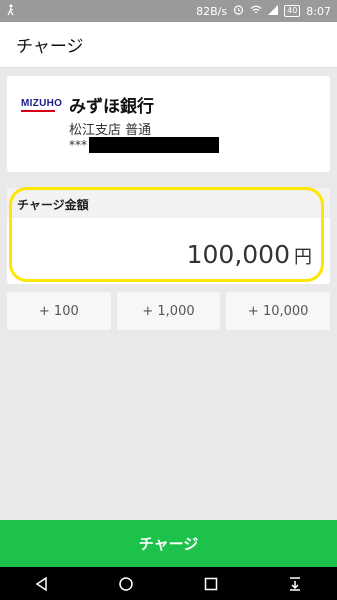 The width and height of the screenshot is (337, 600). I want to click on bank-name: みずほ銀行, so click(111, 107).